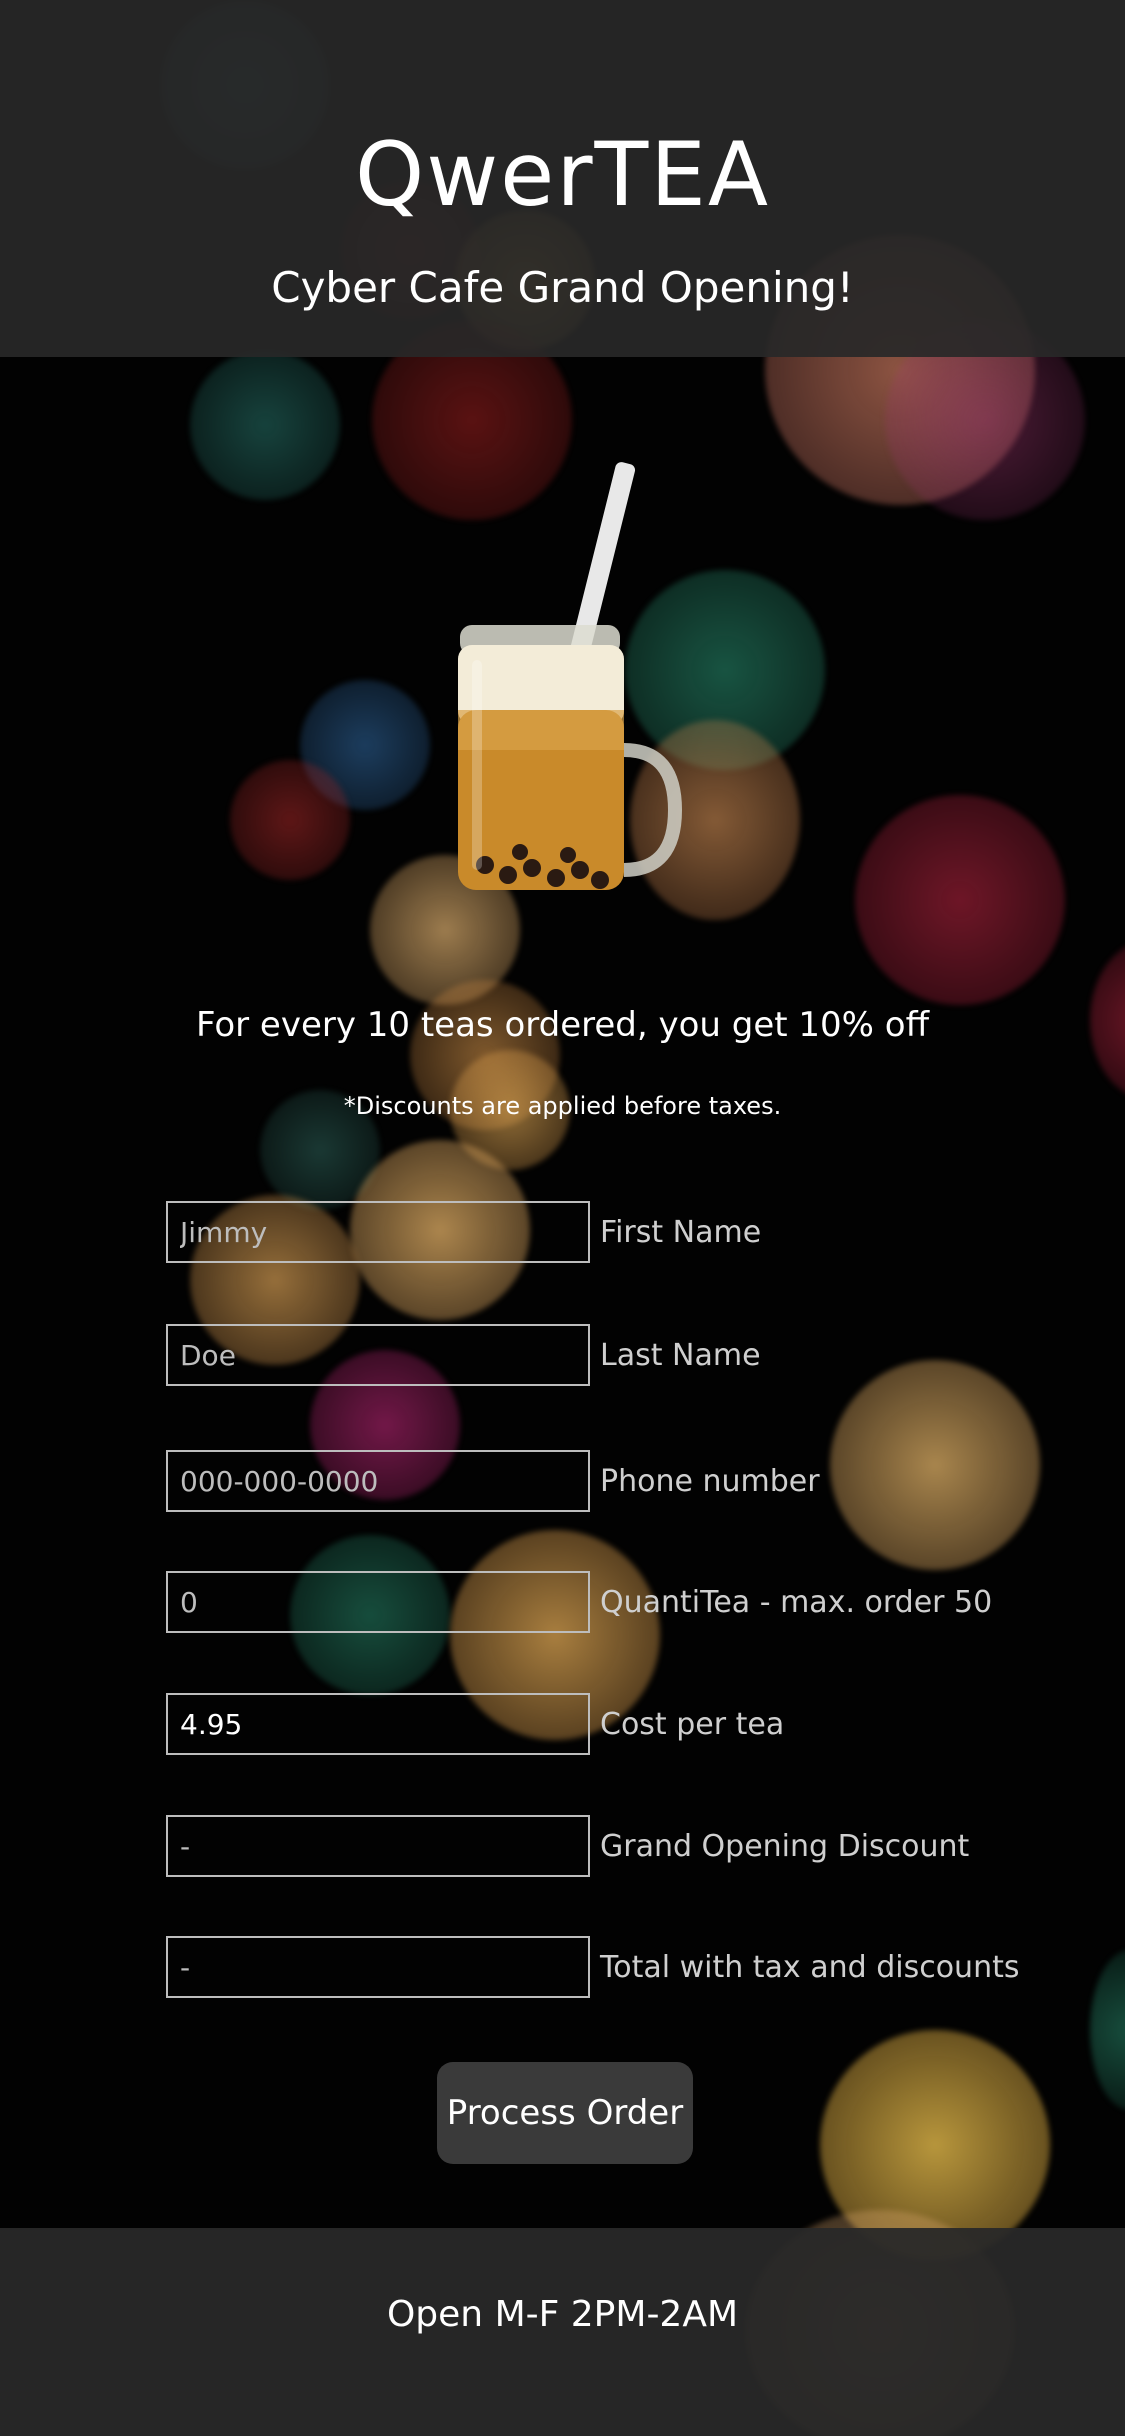 The image size is (1125, 2436). Describe the element at coordinates (562, 174) in the screenshot. I see `brand-title: QwerTEA` at that location.